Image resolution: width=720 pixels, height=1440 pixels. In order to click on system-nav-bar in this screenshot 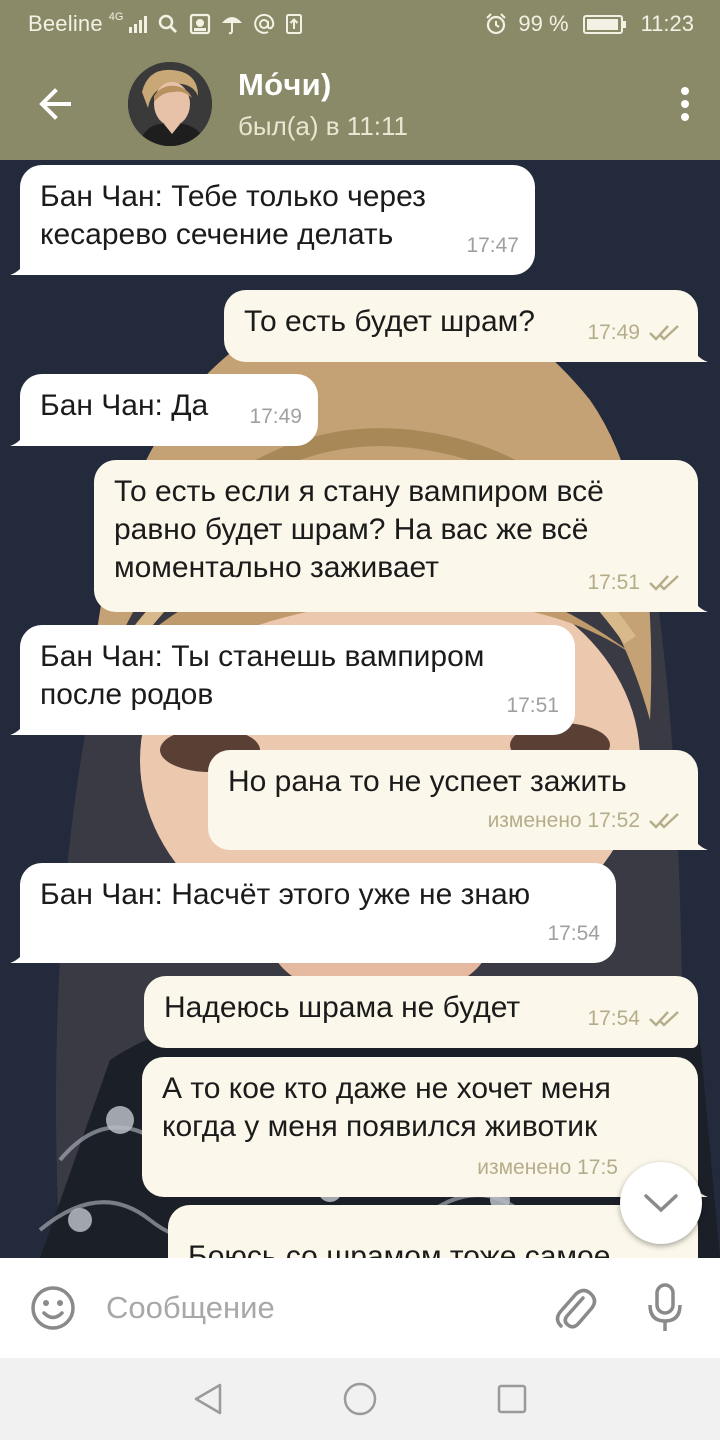, I will do `click(360, 1399)`.